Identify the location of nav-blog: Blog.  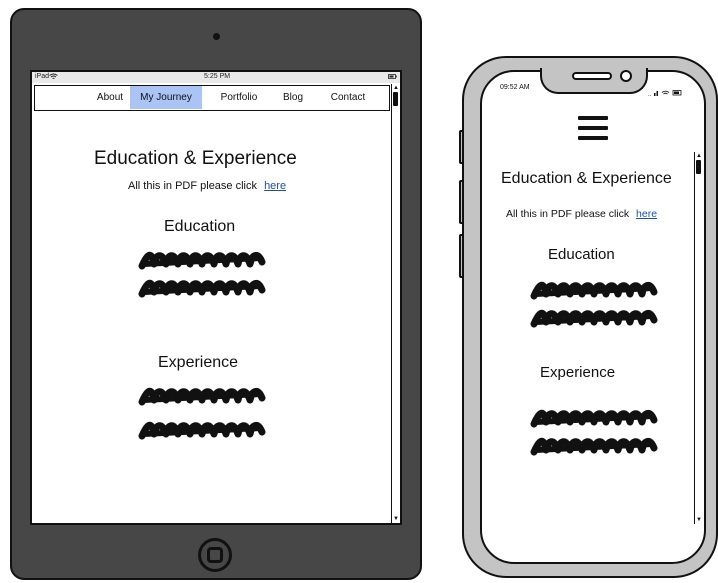
(293, 97).